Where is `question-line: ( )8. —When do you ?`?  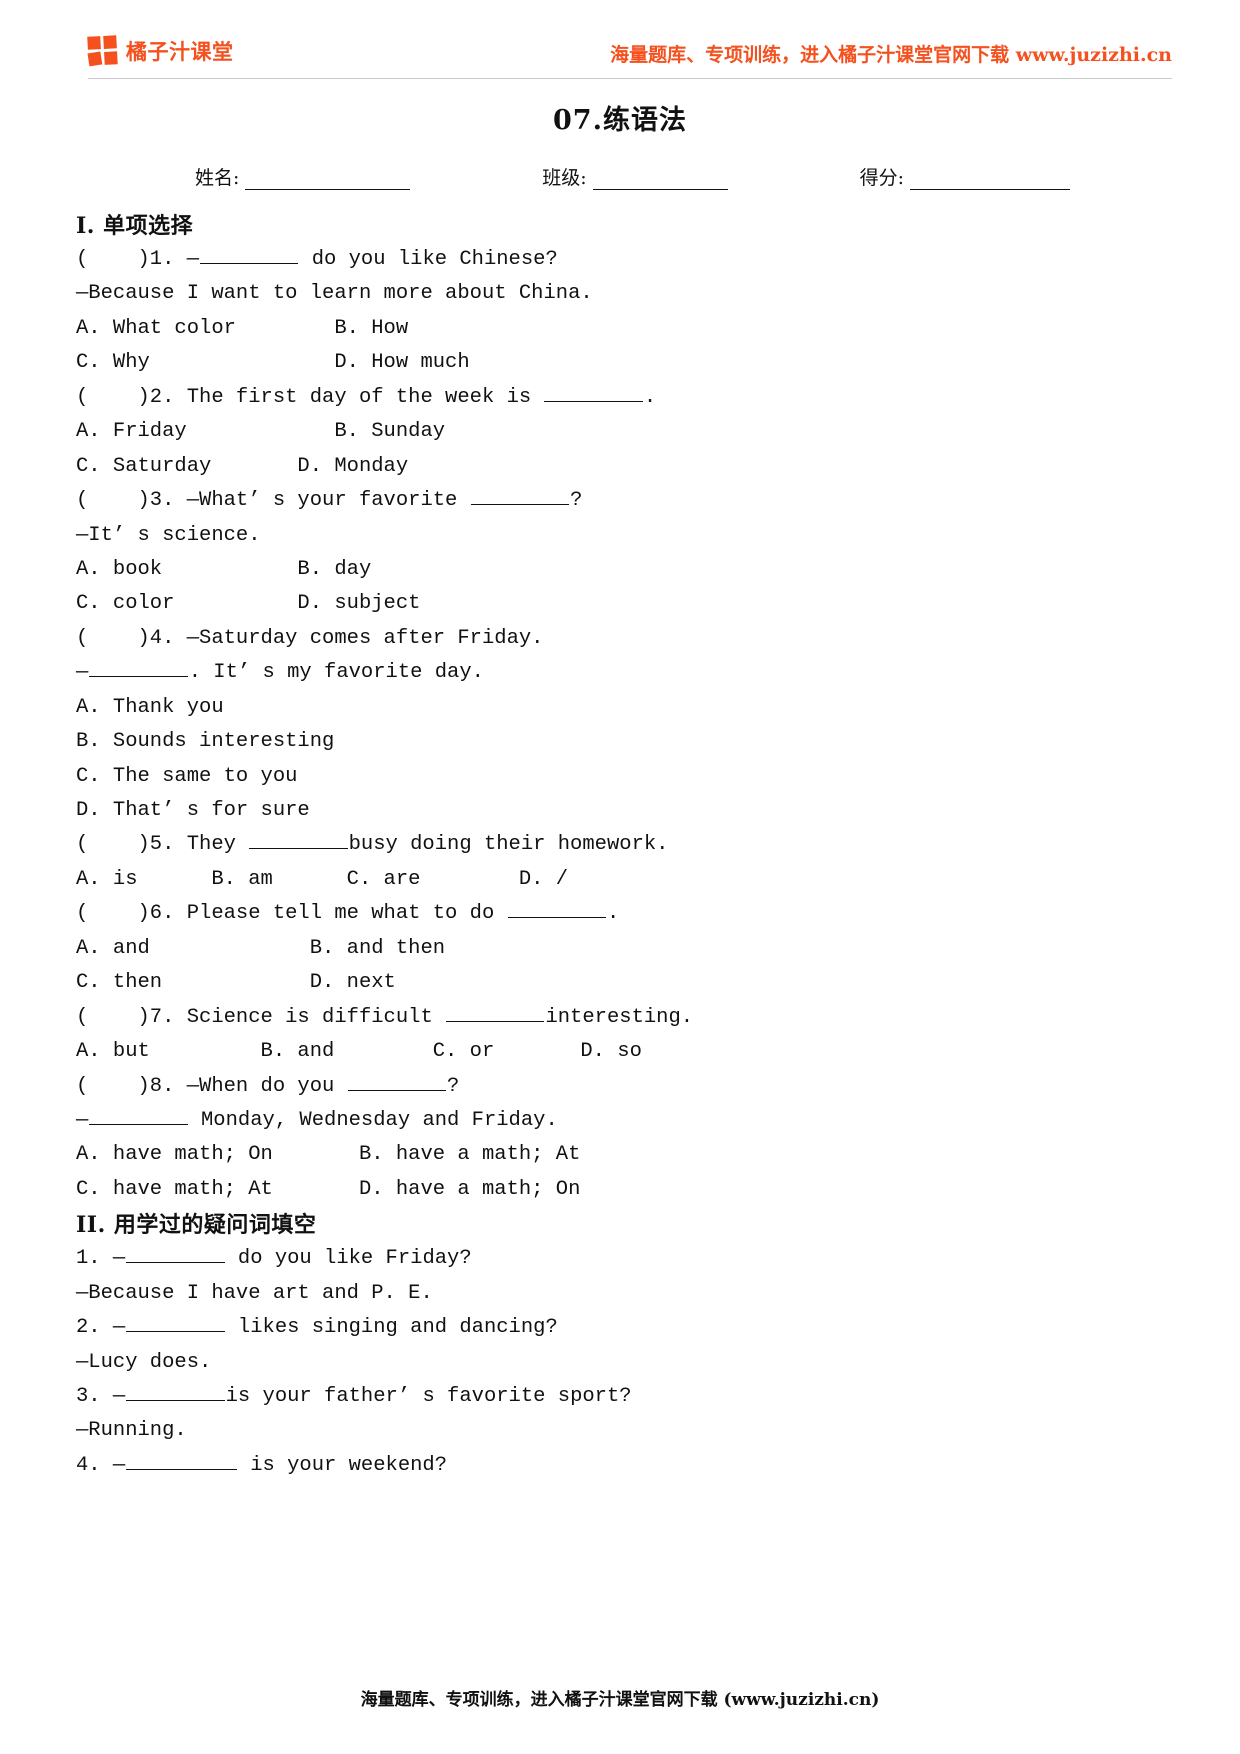
question-line: ( )8. —When do you ? is located at coordinates (624, 1087).